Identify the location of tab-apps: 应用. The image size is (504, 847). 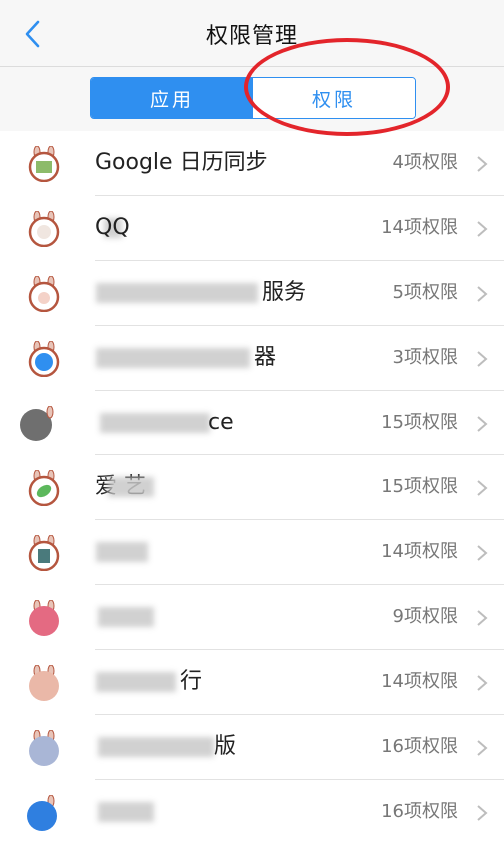
(172, 98).